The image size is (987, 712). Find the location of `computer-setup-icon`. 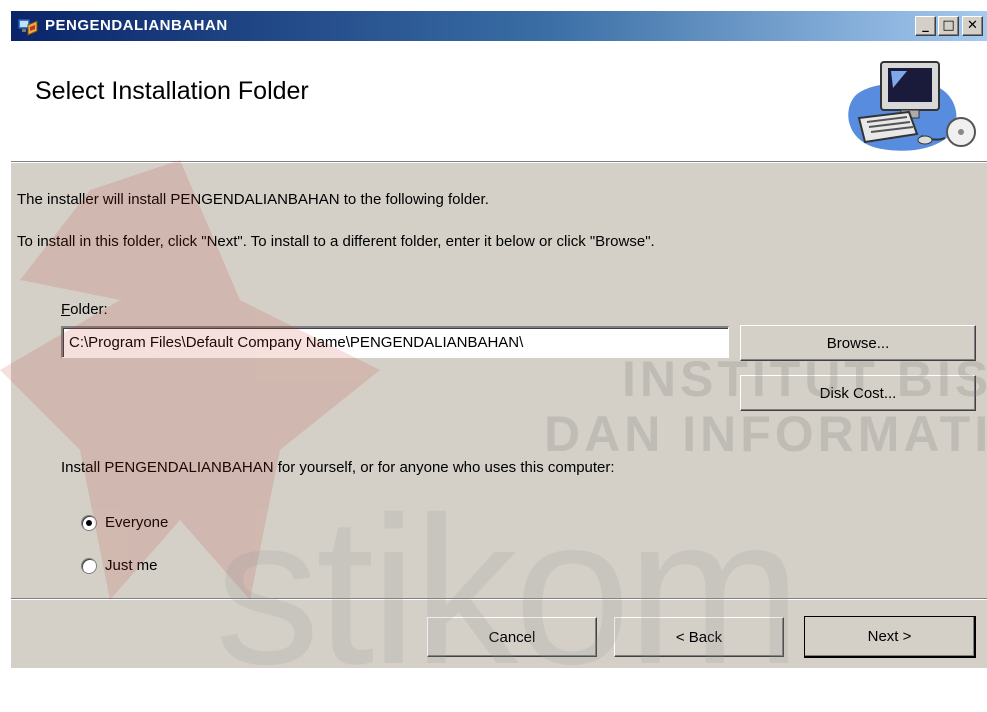

computer-setup-icon is located at coordinates (912, 106).